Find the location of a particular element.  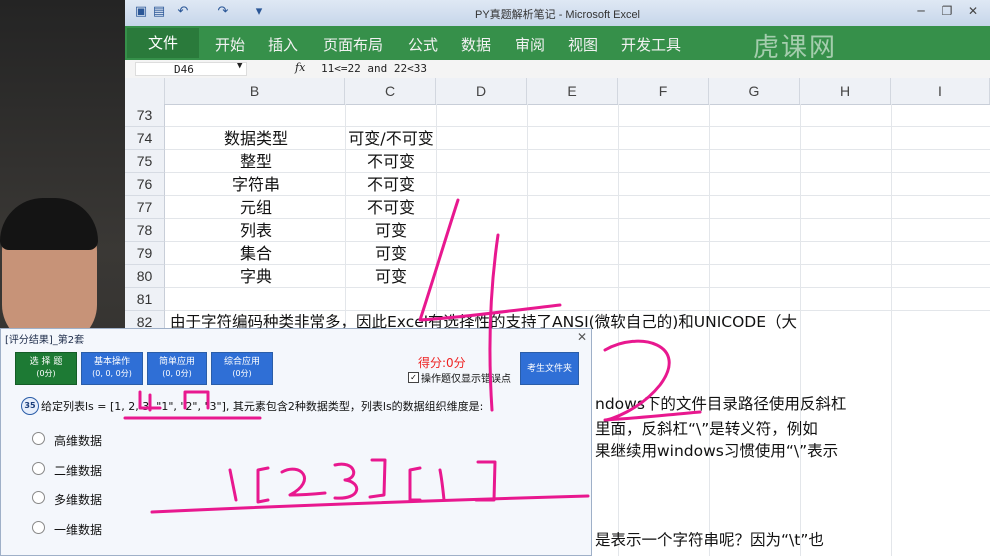

row-header-74: 74 is located at coordinates (145, 138).